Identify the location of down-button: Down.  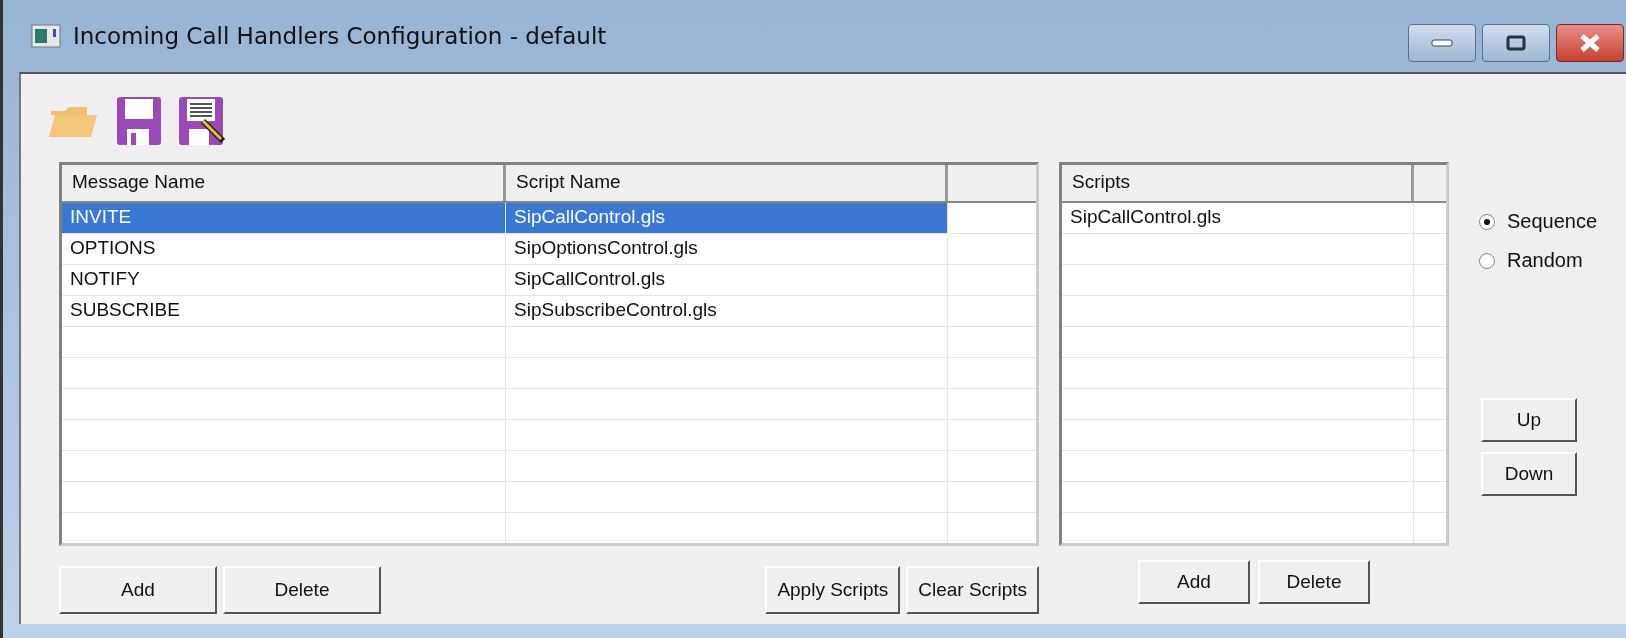
(1529, 474).